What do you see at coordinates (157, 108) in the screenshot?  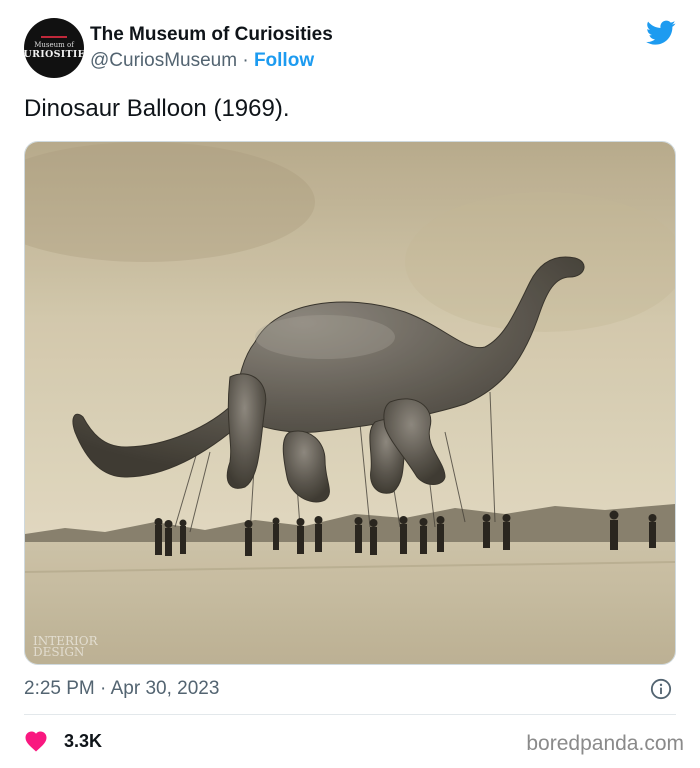 I see `tweet-text: Dinosaur Balloon (1969).` at bounding box center [157, 108].